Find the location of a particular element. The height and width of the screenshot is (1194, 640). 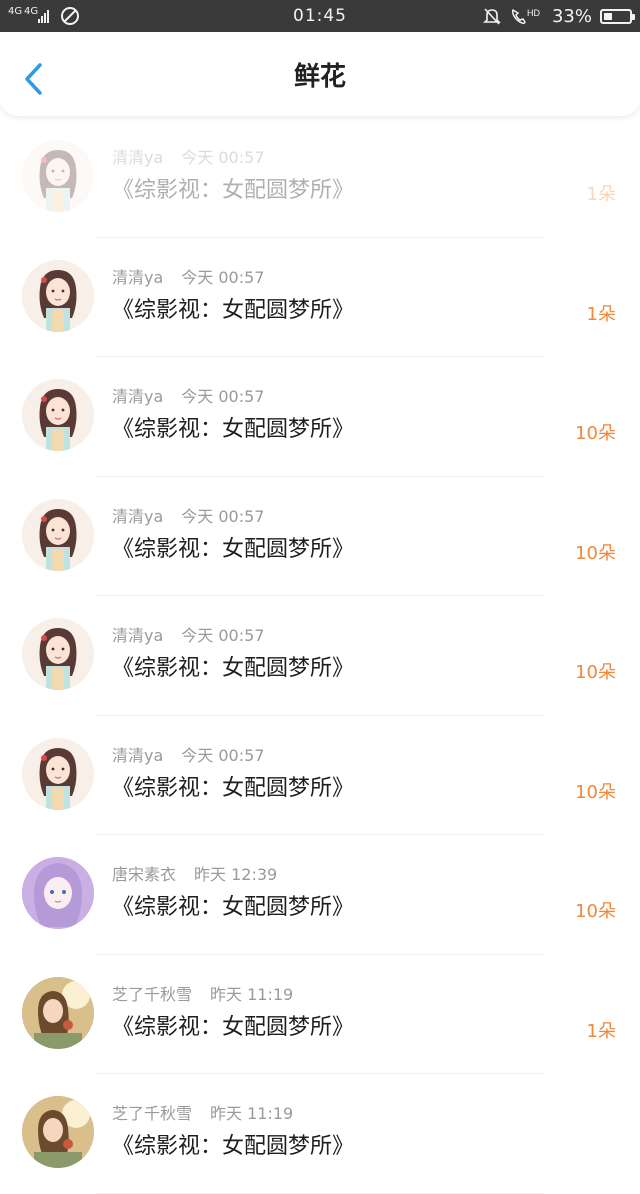

header-bar: 鲜花 is located at coordinates (320, 74).